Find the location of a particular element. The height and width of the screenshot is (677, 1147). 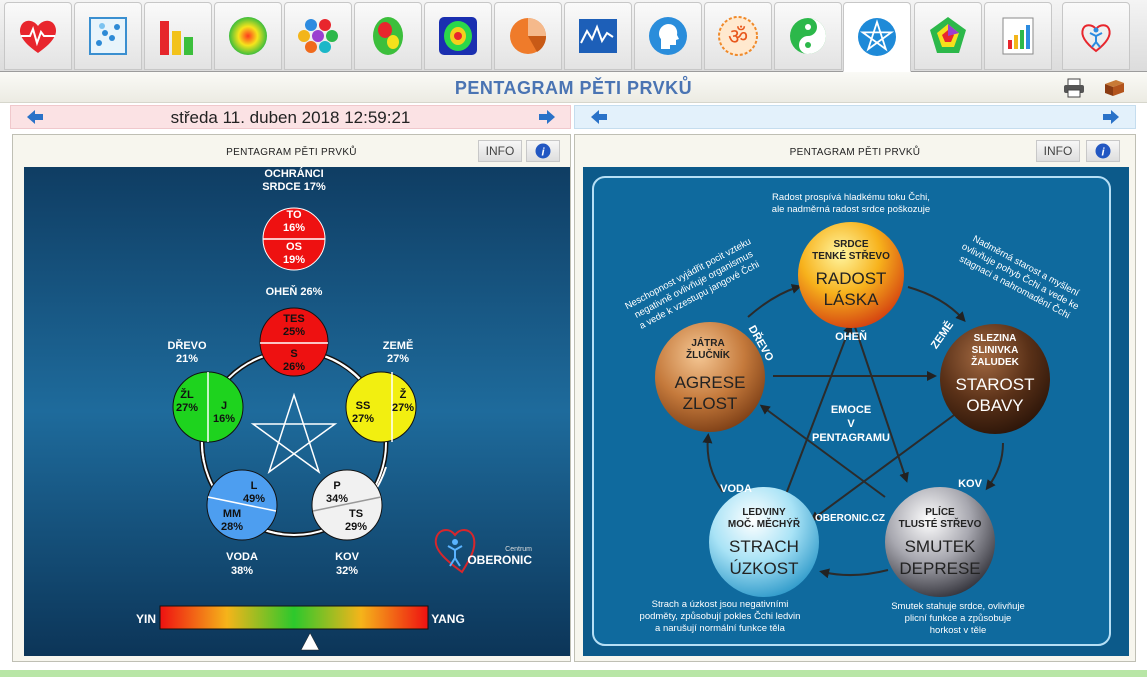

wood-emotion-1: AGRESE is located at coordinates (710, 382).